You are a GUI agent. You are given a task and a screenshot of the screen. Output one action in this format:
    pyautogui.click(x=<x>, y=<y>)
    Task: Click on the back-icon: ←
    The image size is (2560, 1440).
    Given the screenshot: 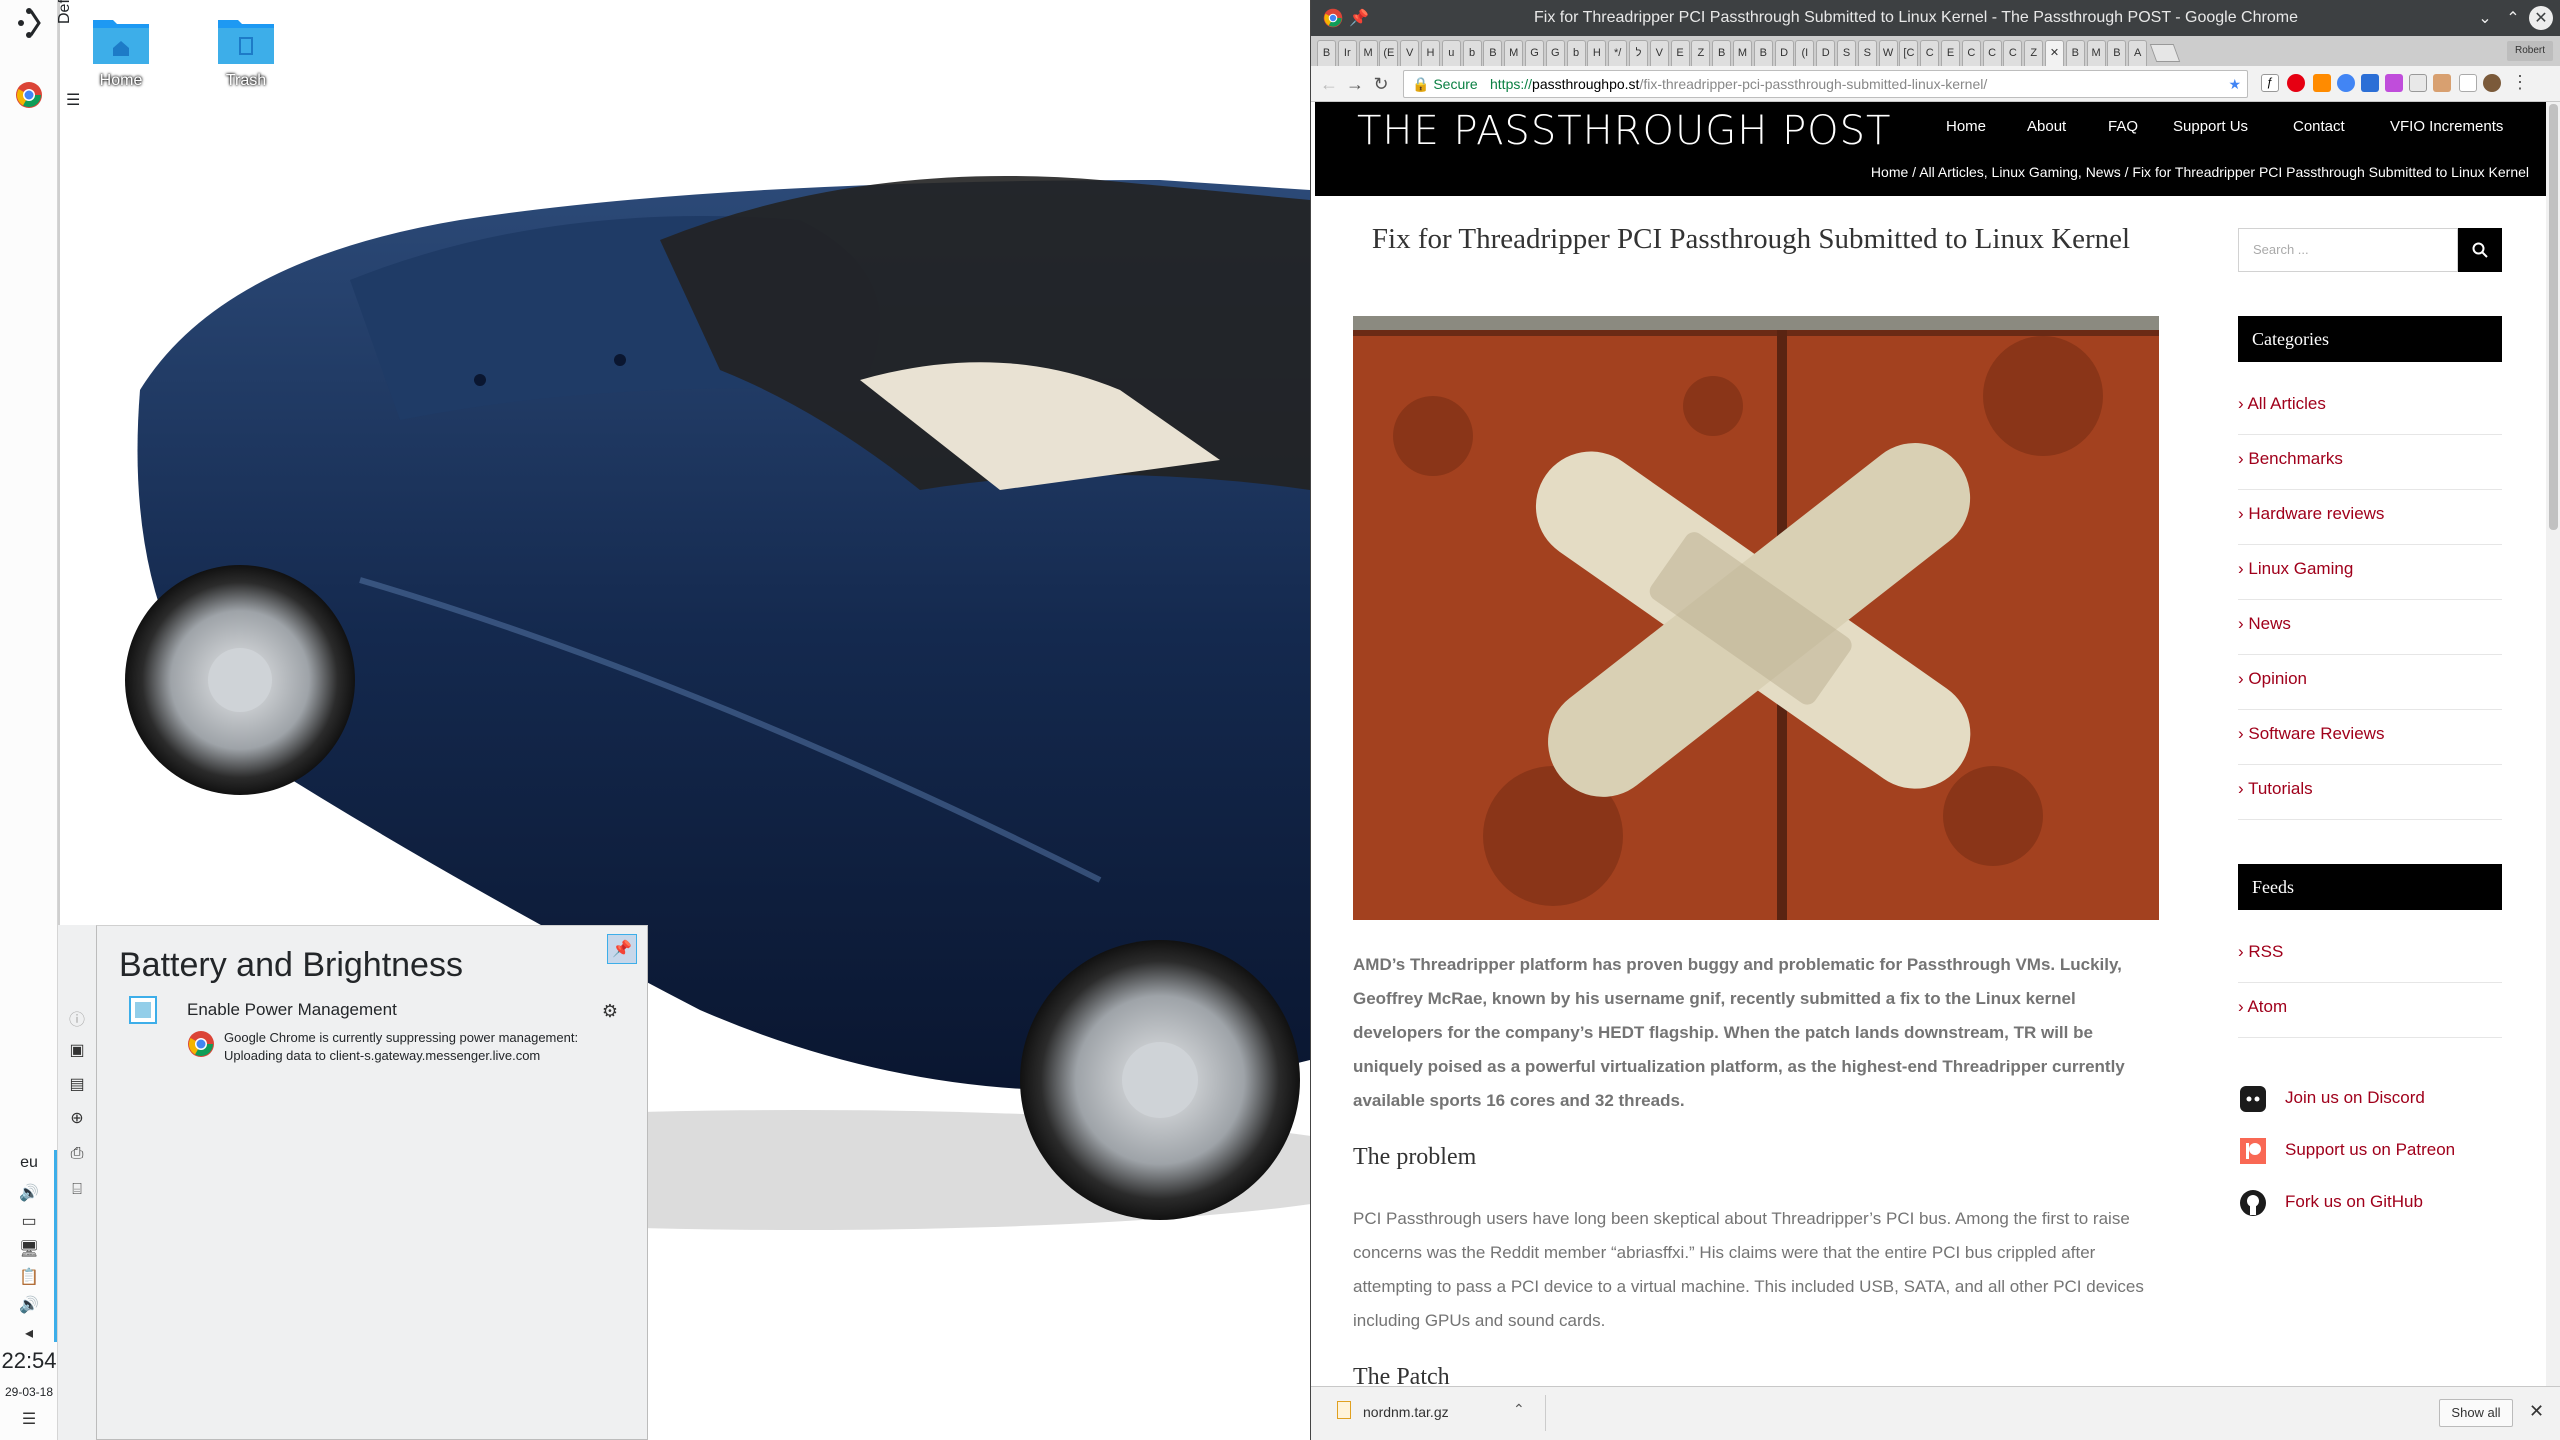 What is the action you would take?
    pyautogui.click(x=1329, y=84)
    